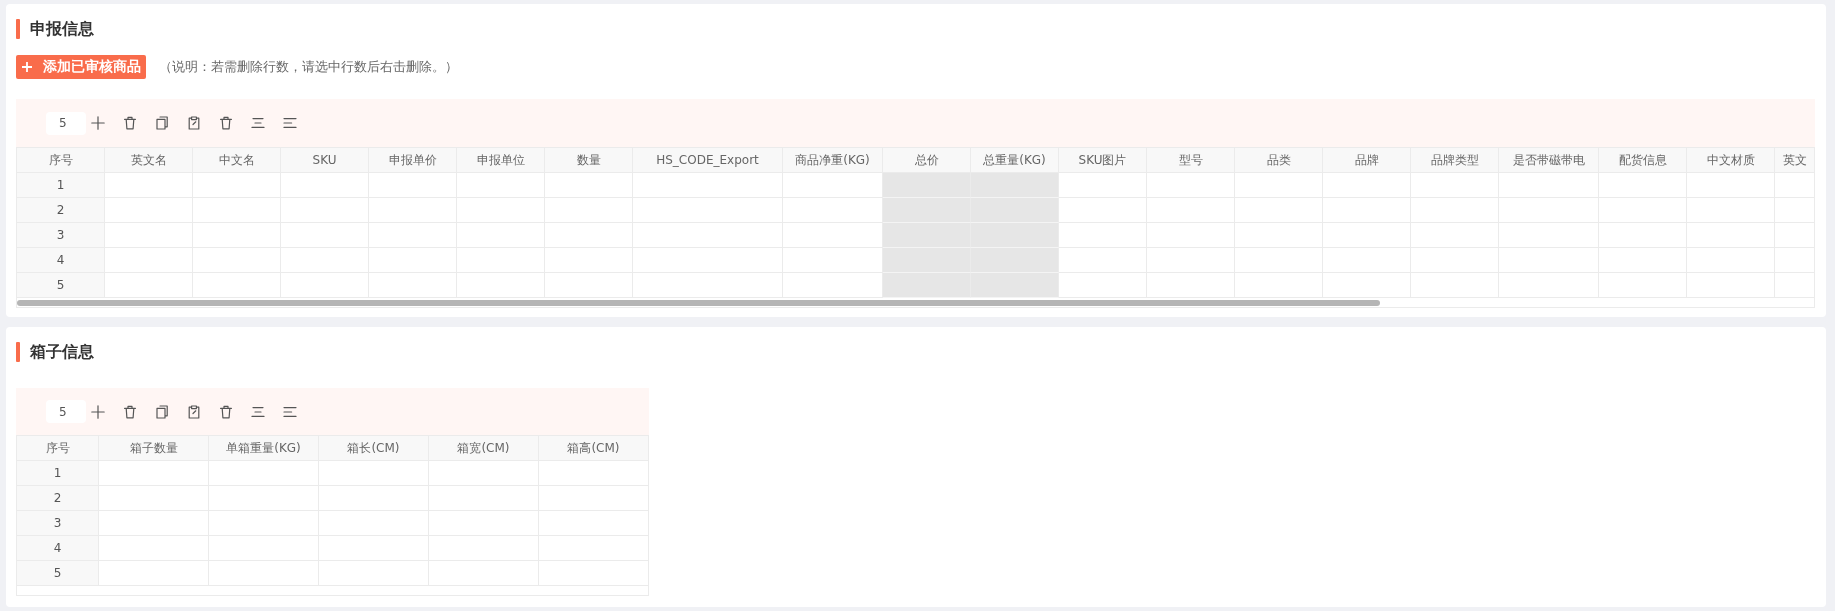 This screenshot has width=1835, height=611. Describe the element at coordinates (264, 448) in the screenshot. I see `column-header: 单箱重量(KG)` at that location.